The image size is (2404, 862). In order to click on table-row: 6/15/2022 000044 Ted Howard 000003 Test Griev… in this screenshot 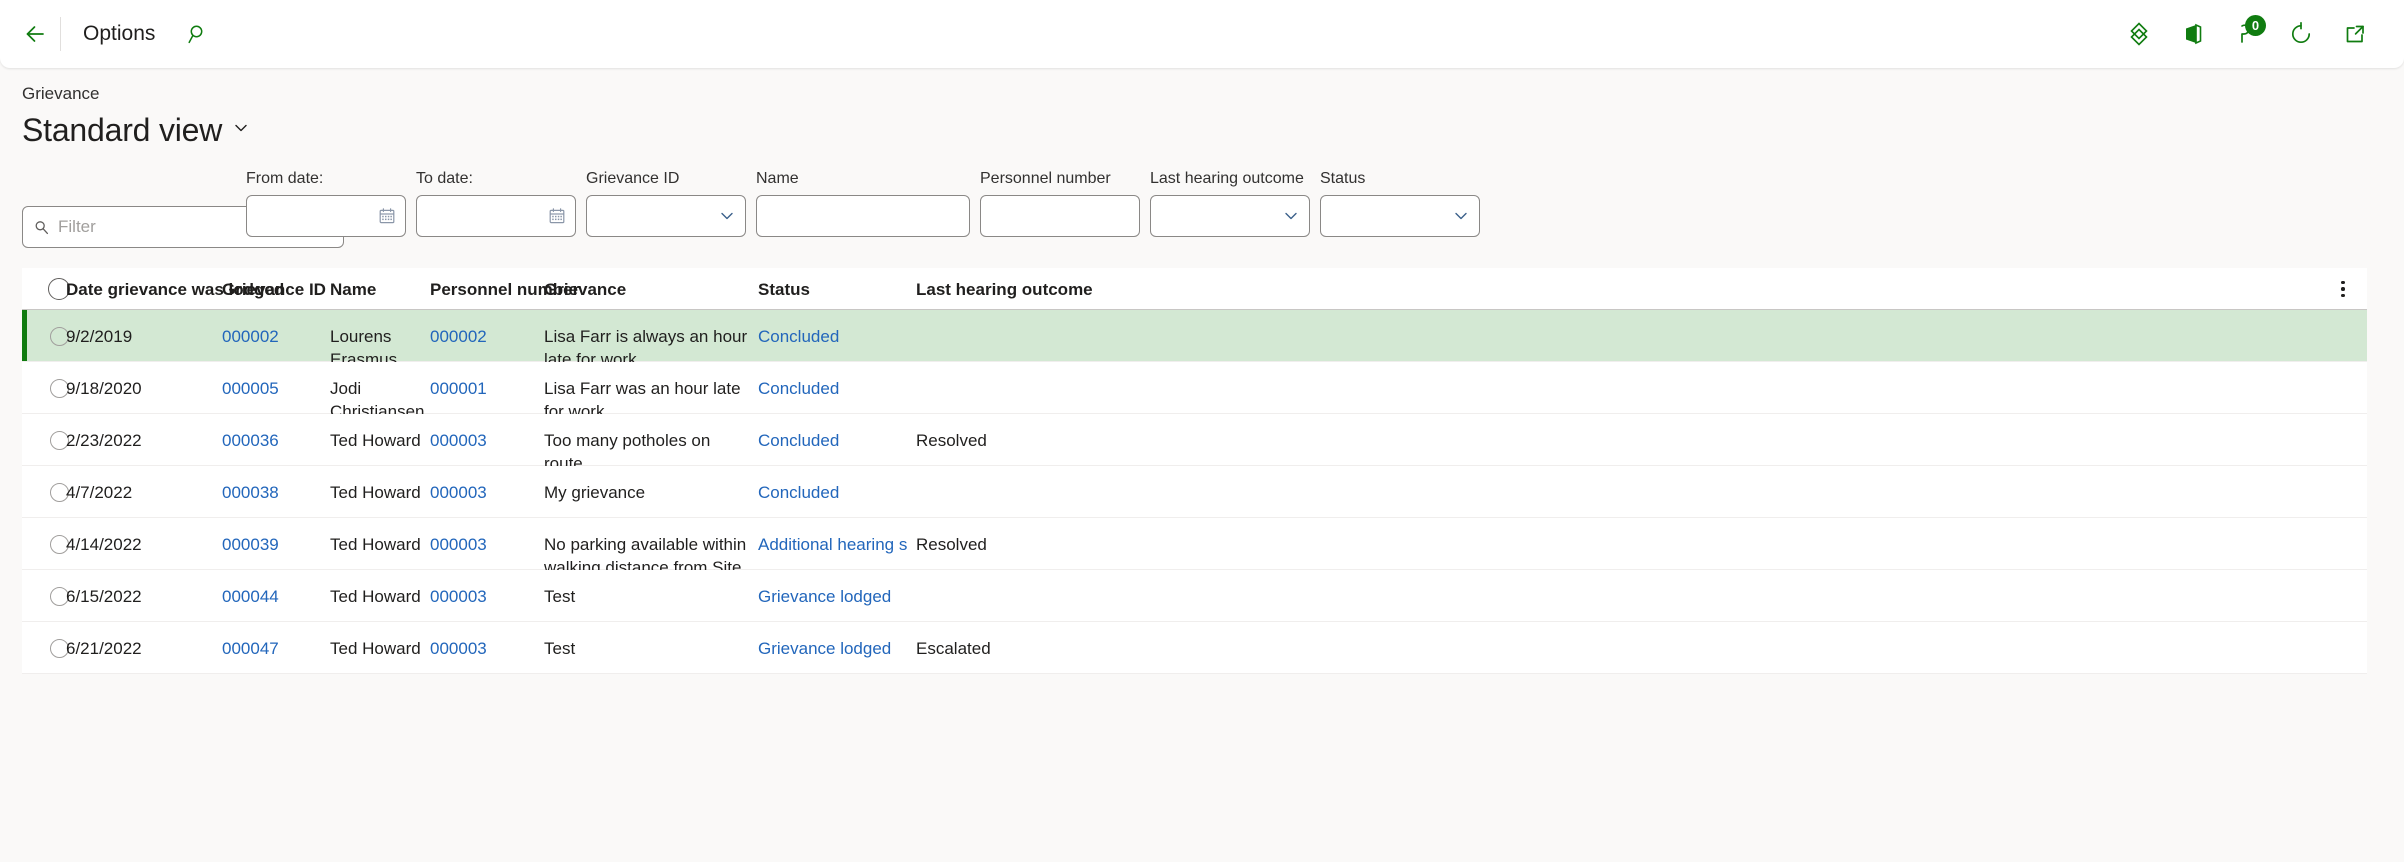, I will do `click(1194, 596)`.